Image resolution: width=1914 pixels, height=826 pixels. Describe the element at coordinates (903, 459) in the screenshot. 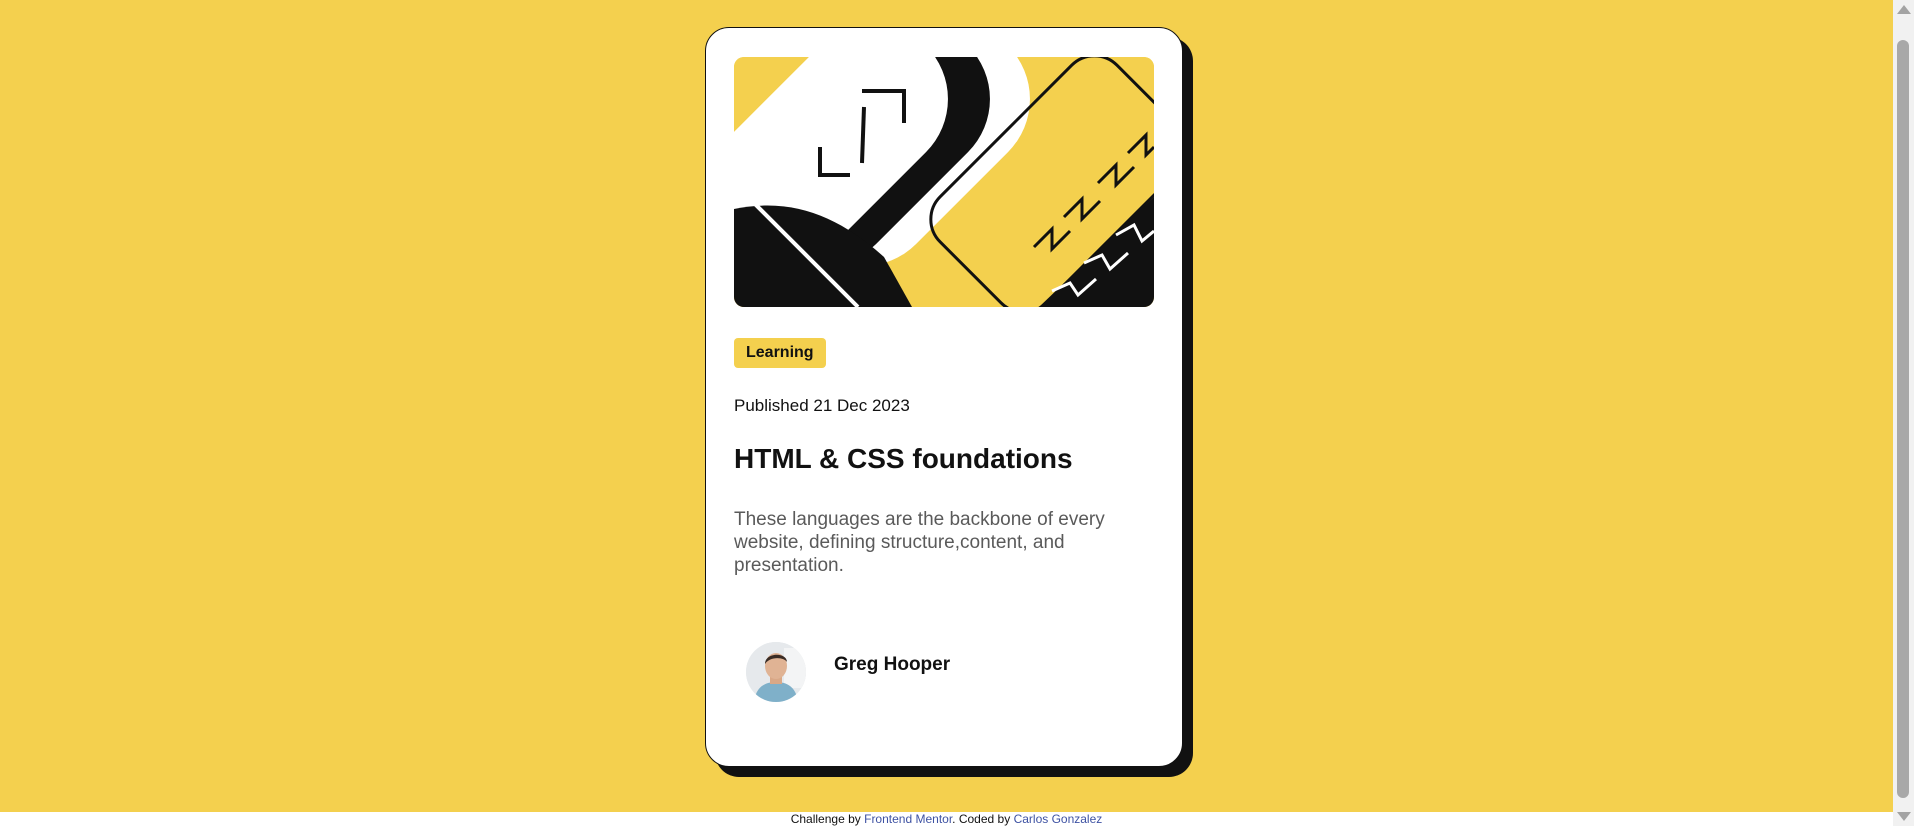

I see `card-title: HTML & CSS foundations` at that location.